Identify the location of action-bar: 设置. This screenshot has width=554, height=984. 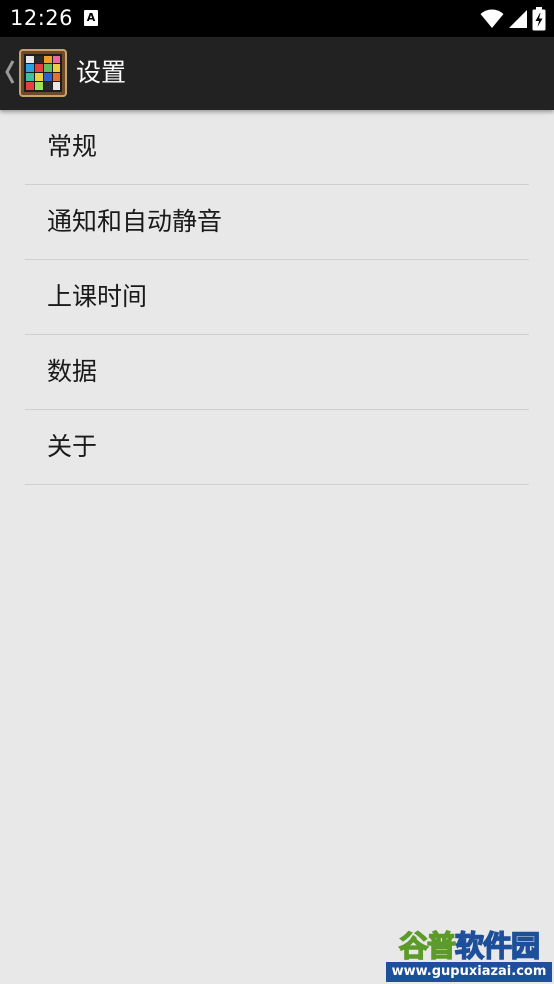
(277, 73).